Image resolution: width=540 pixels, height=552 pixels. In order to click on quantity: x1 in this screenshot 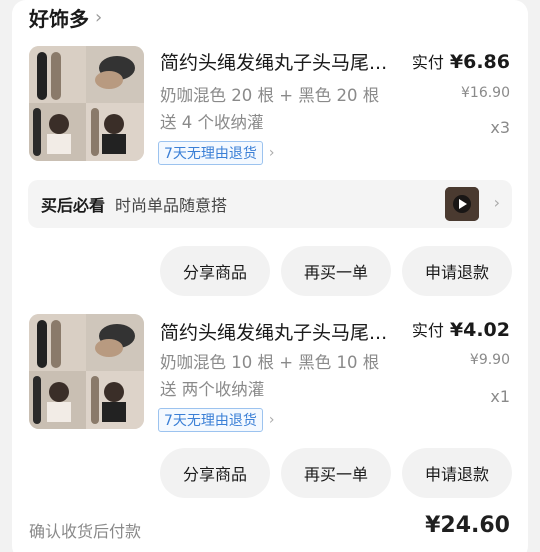, I will do `click(500, 396)`.